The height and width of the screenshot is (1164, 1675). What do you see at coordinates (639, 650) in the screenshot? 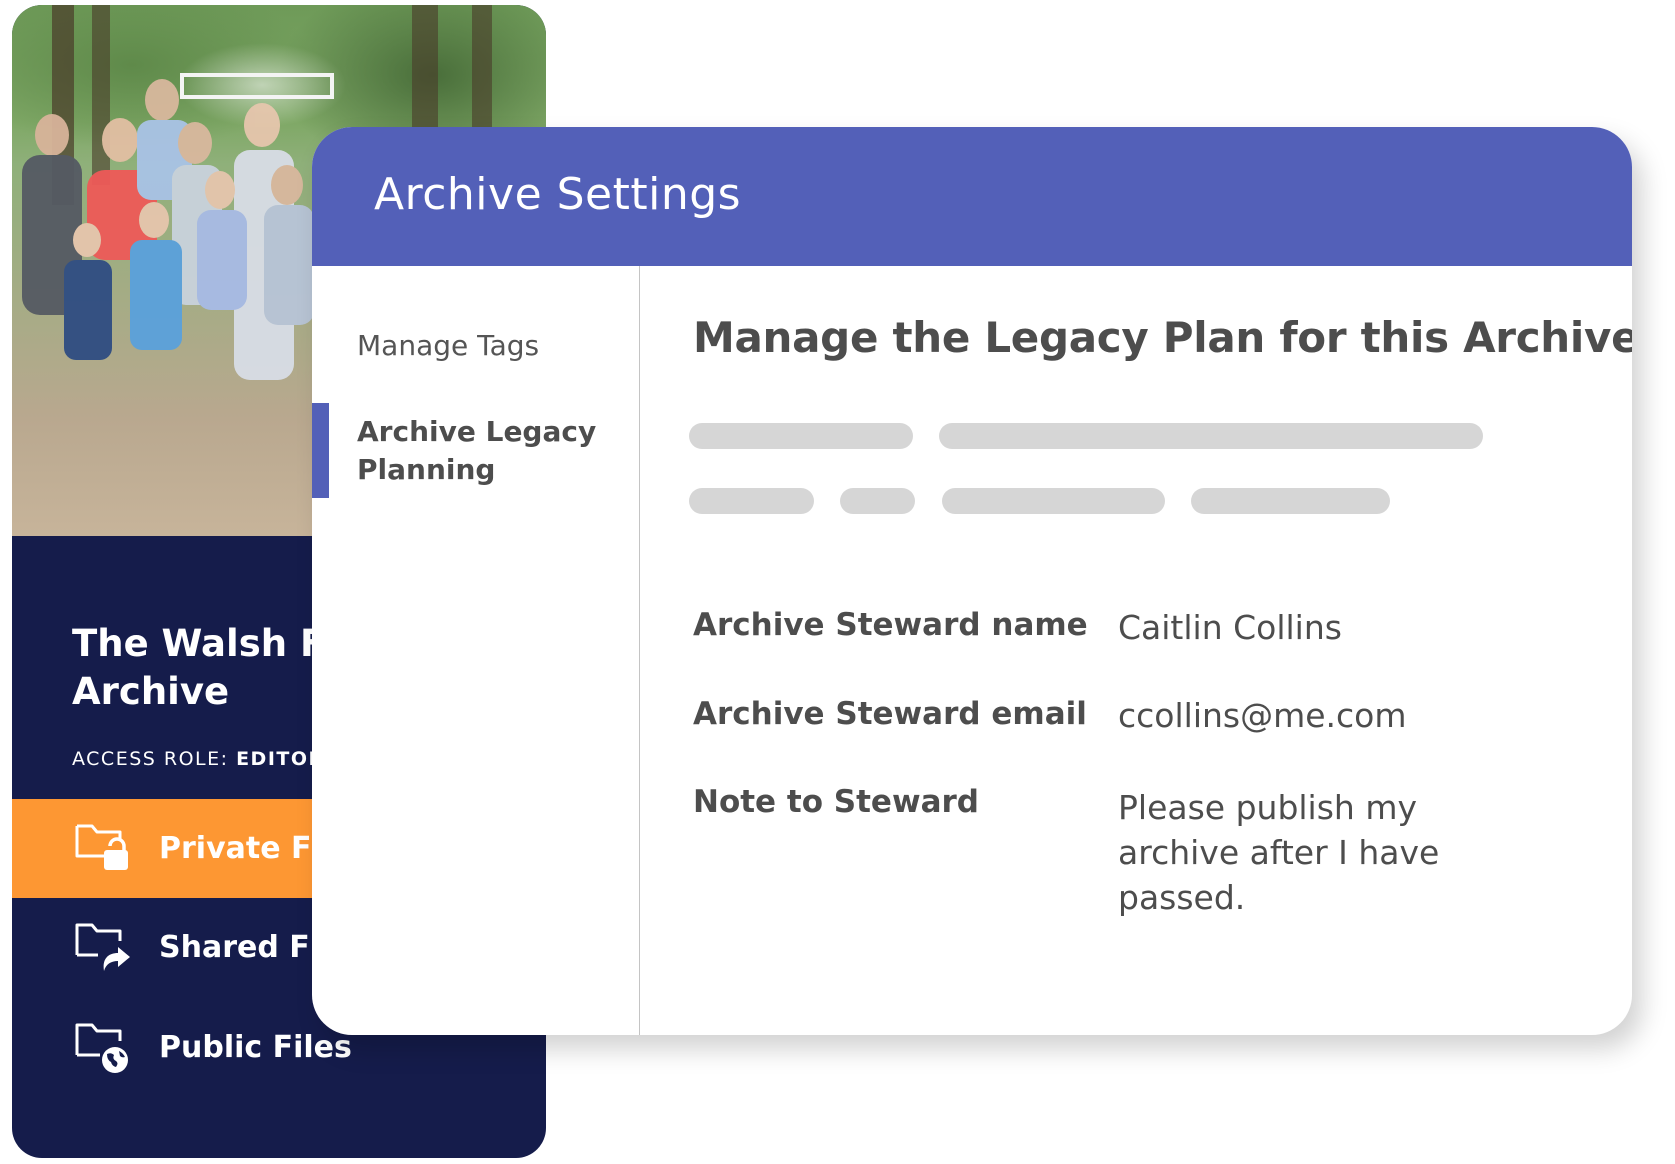
I see `sidebar-divider` at bounding box center [639, 650].